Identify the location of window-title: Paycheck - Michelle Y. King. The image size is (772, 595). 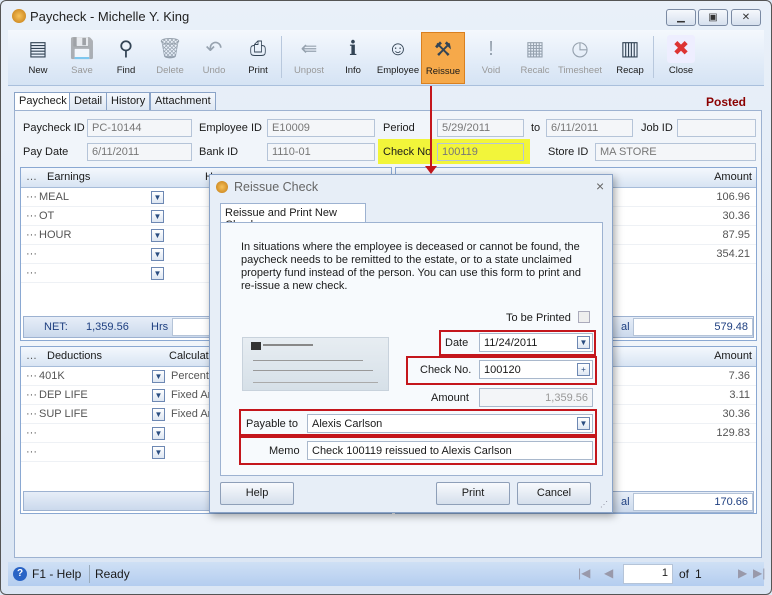
(110, 16).